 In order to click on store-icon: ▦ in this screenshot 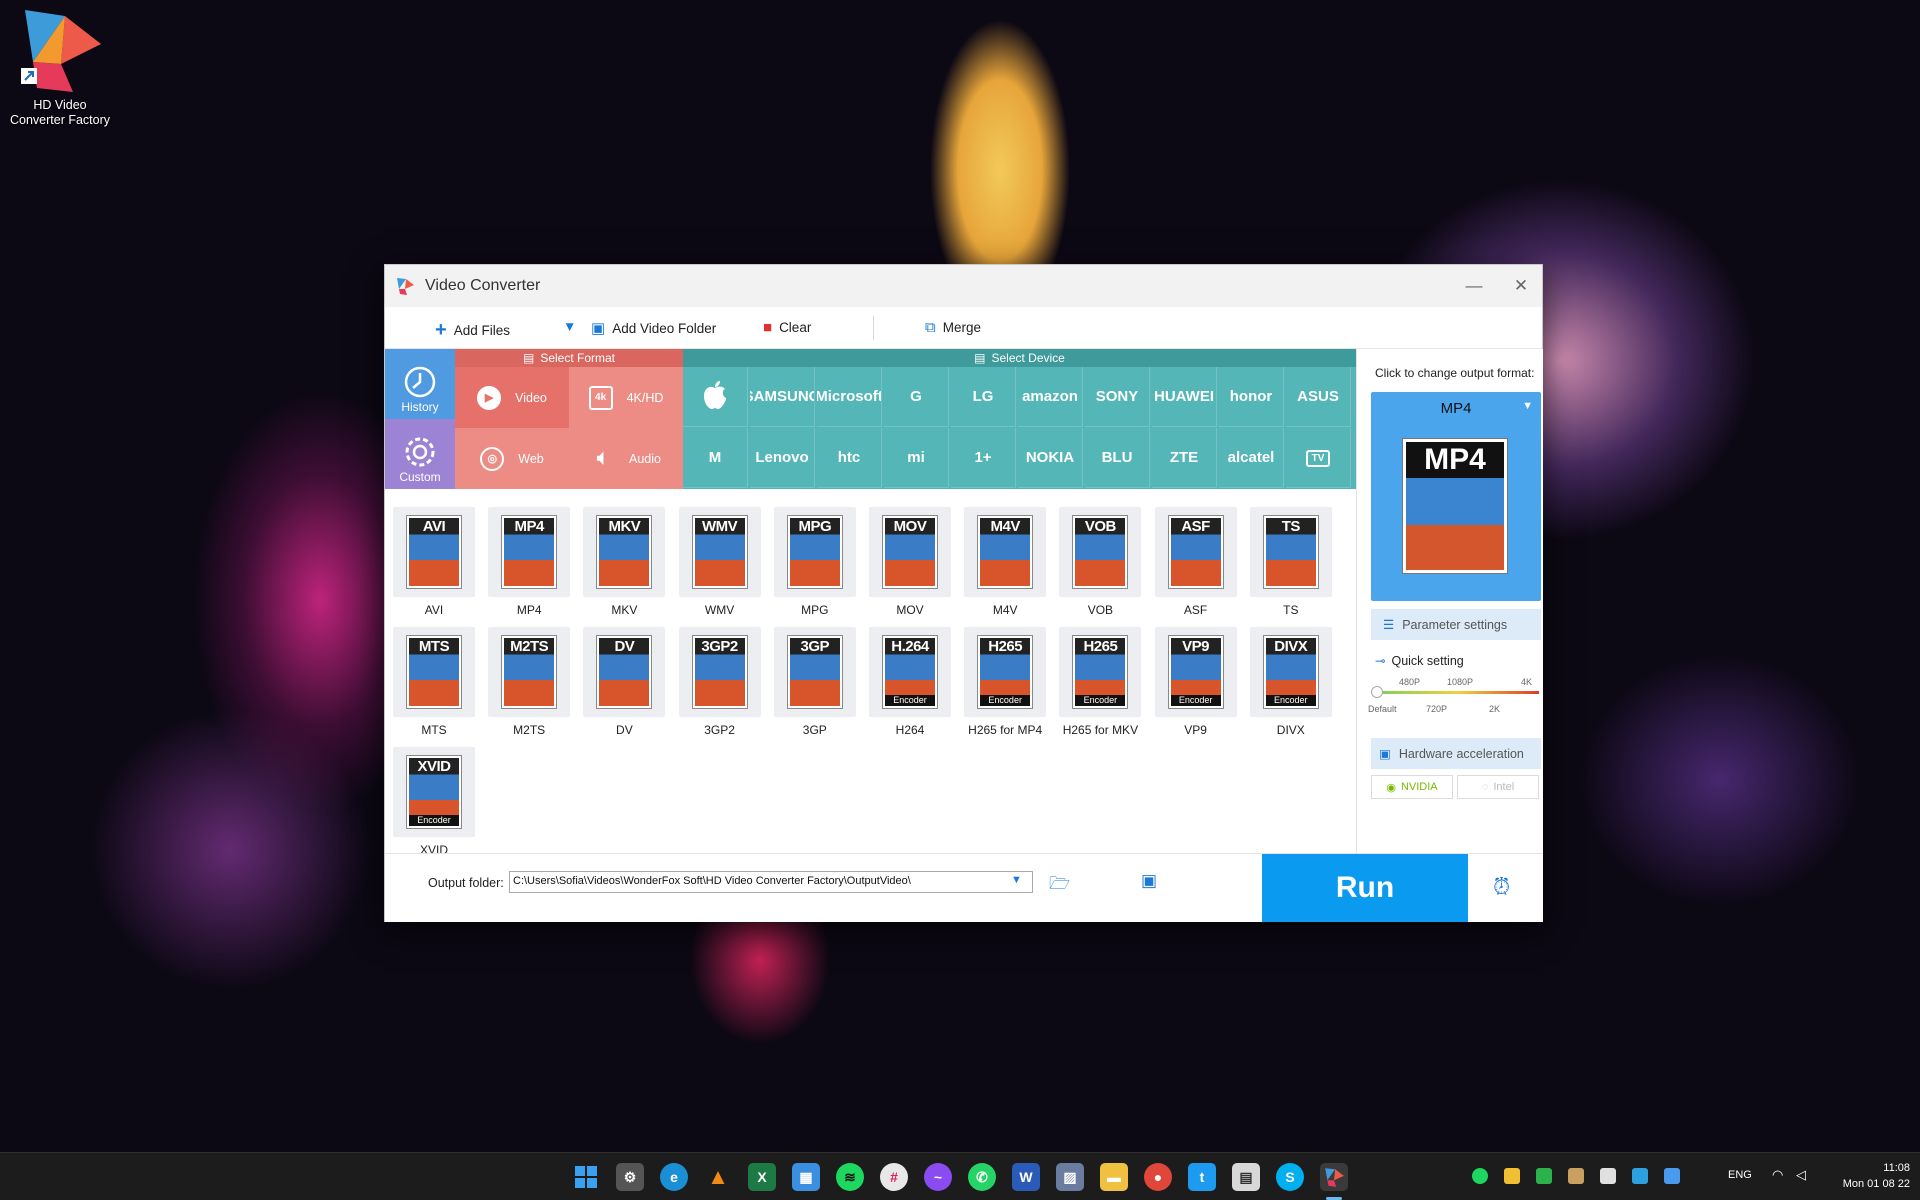, I will do `click(806, 1177)`.